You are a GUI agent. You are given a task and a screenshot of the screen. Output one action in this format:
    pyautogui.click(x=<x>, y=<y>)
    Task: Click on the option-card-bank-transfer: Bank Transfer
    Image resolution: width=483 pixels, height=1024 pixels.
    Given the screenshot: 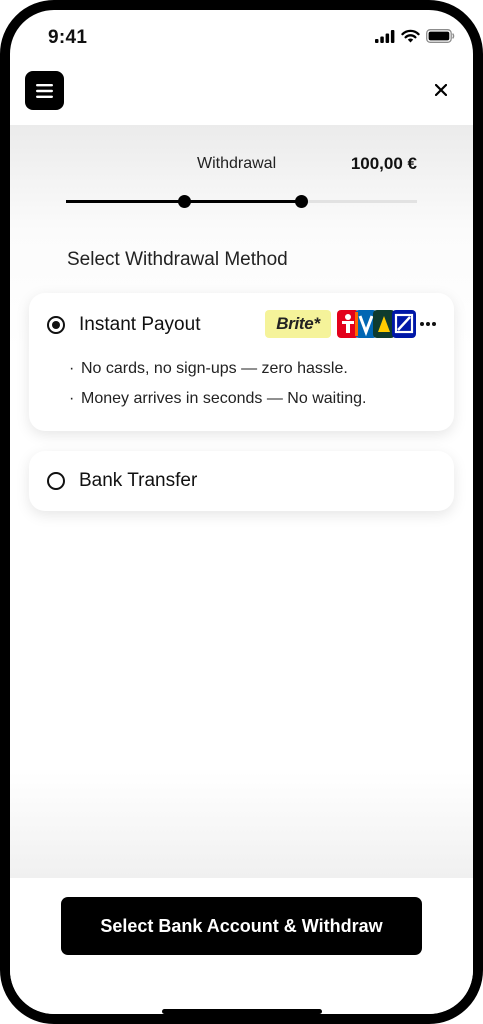 What is the action you would take?
    pyautogui.click(x=241, y=481)
    